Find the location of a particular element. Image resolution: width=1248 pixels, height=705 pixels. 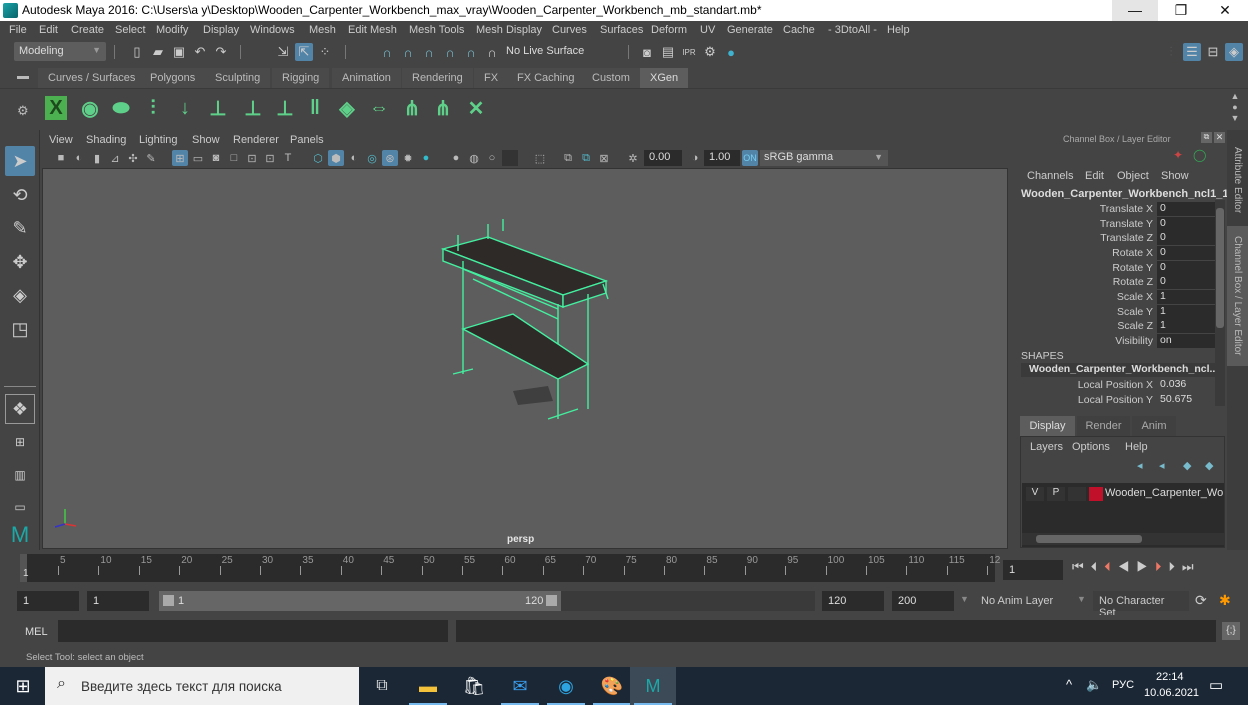

shelf-tab-fx-caching: FX Caching is located at coordinates (546, 78).